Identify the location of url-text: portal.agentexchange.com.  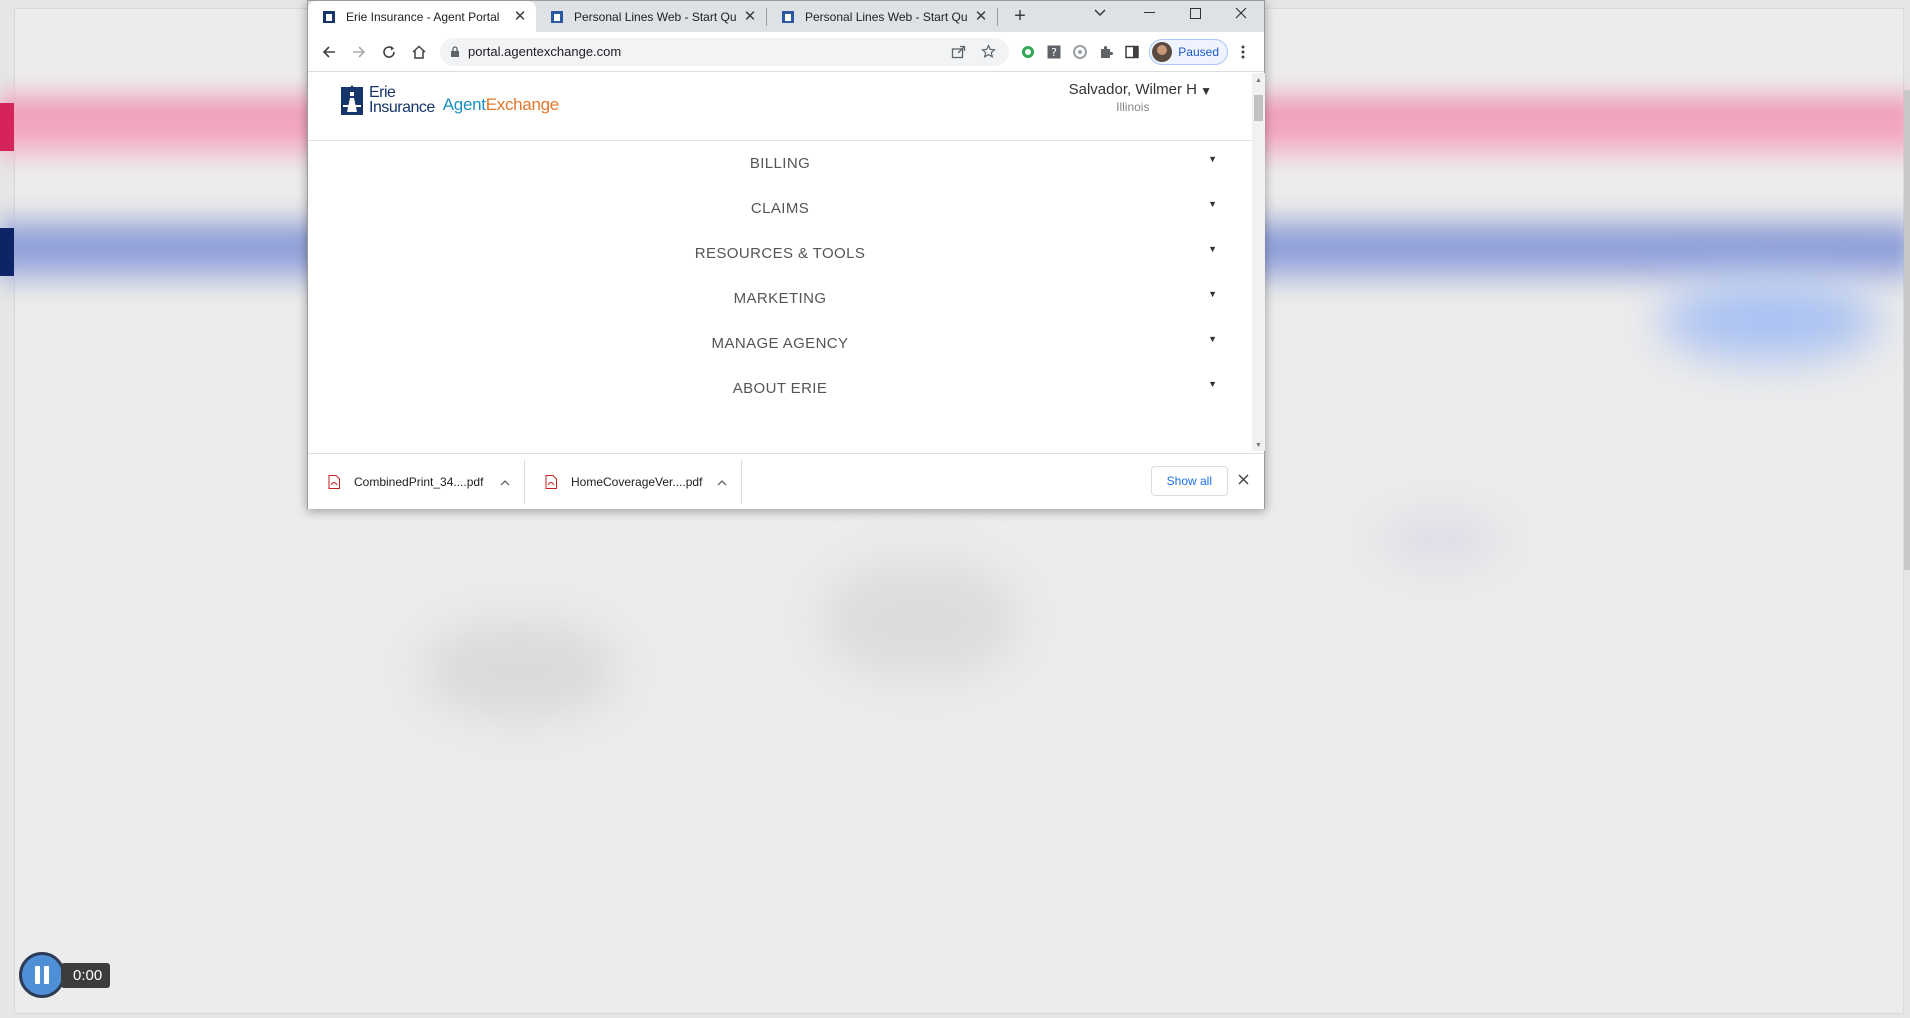
(545, 51).